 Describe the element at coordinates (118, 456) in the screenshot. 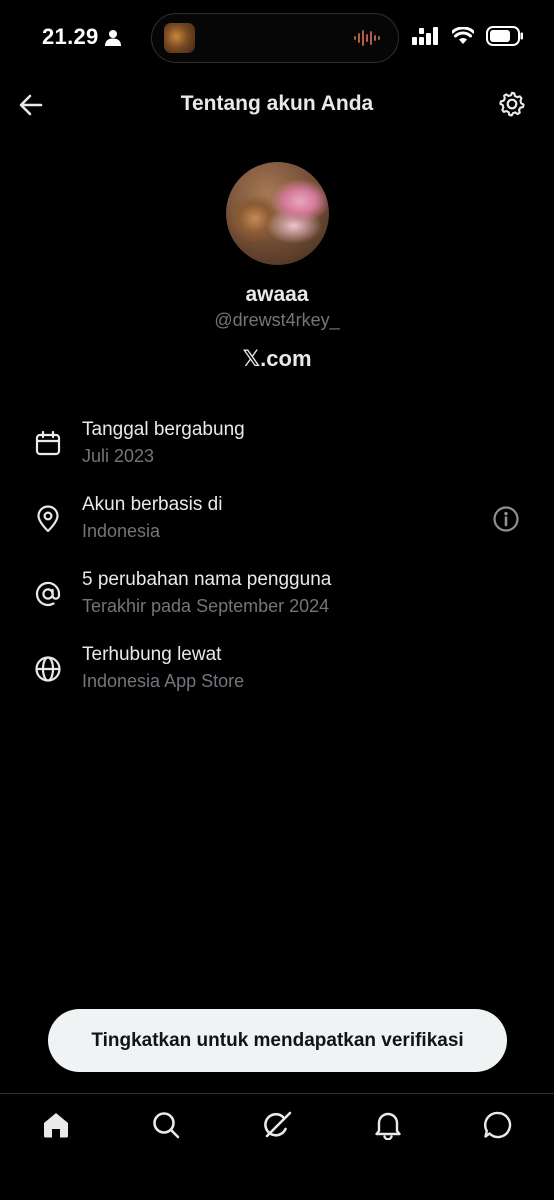

I see `info-value: Juli 2023` at that location.